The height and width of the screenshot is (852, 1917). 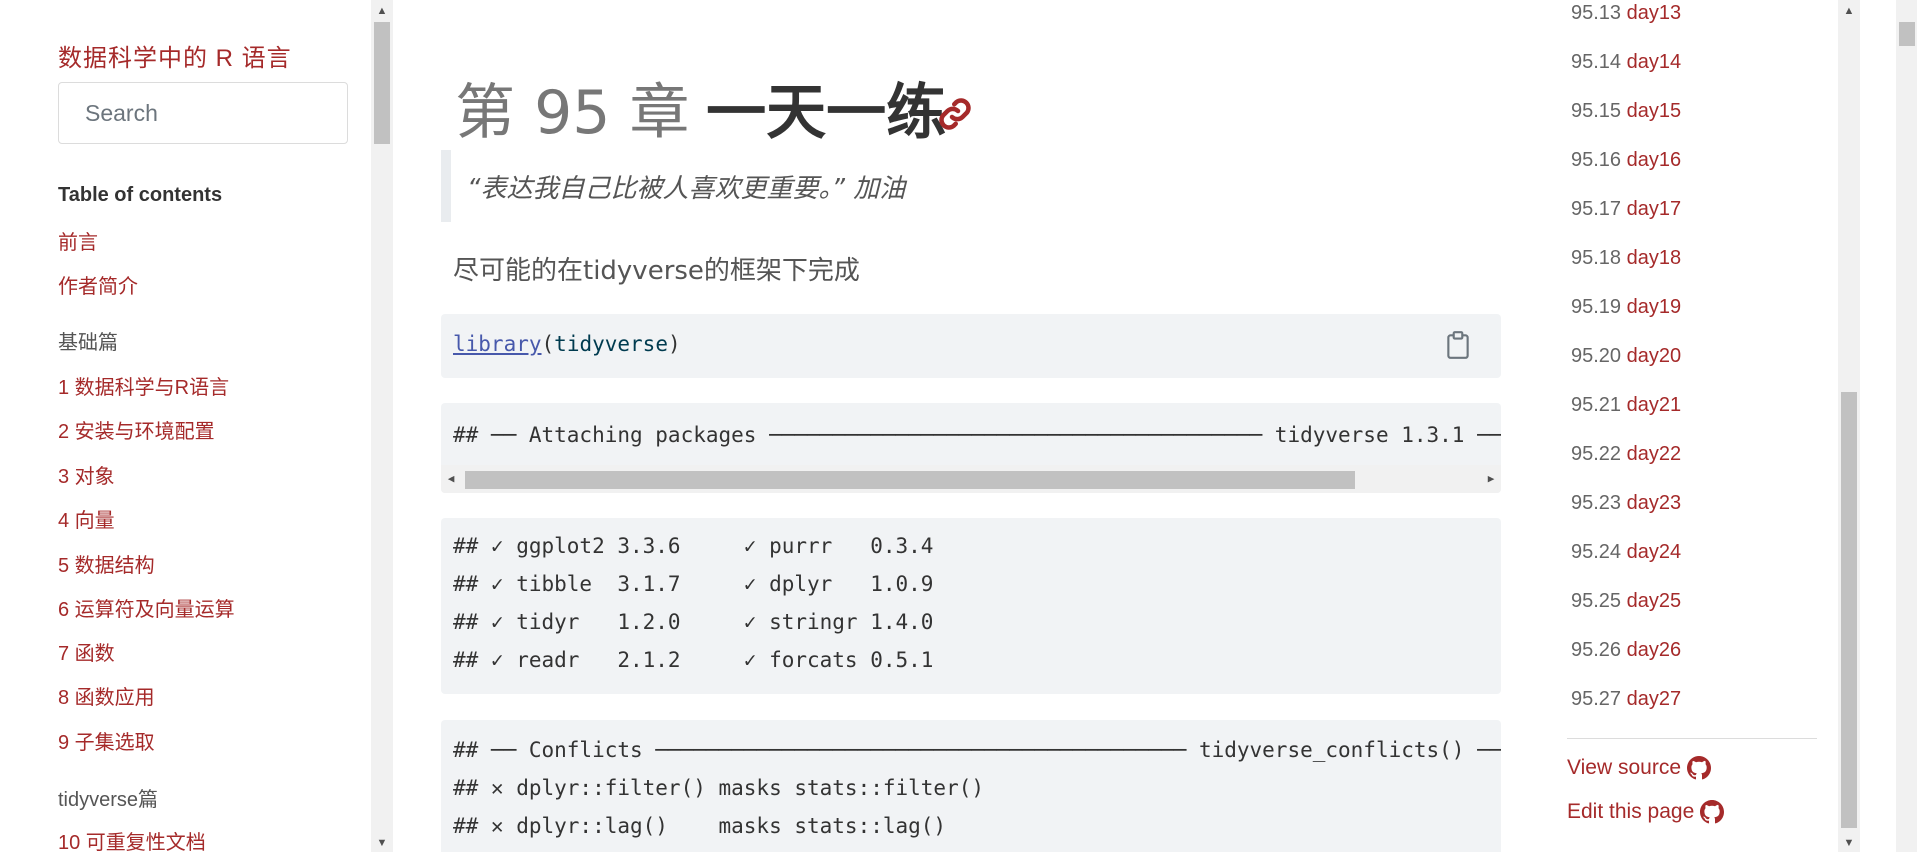 What do you see at coordinates (143, 385) in the screenshot?
I see `sidebar-item-ch1: 1 数据科学与R语言` at bounding box center [143, 385].